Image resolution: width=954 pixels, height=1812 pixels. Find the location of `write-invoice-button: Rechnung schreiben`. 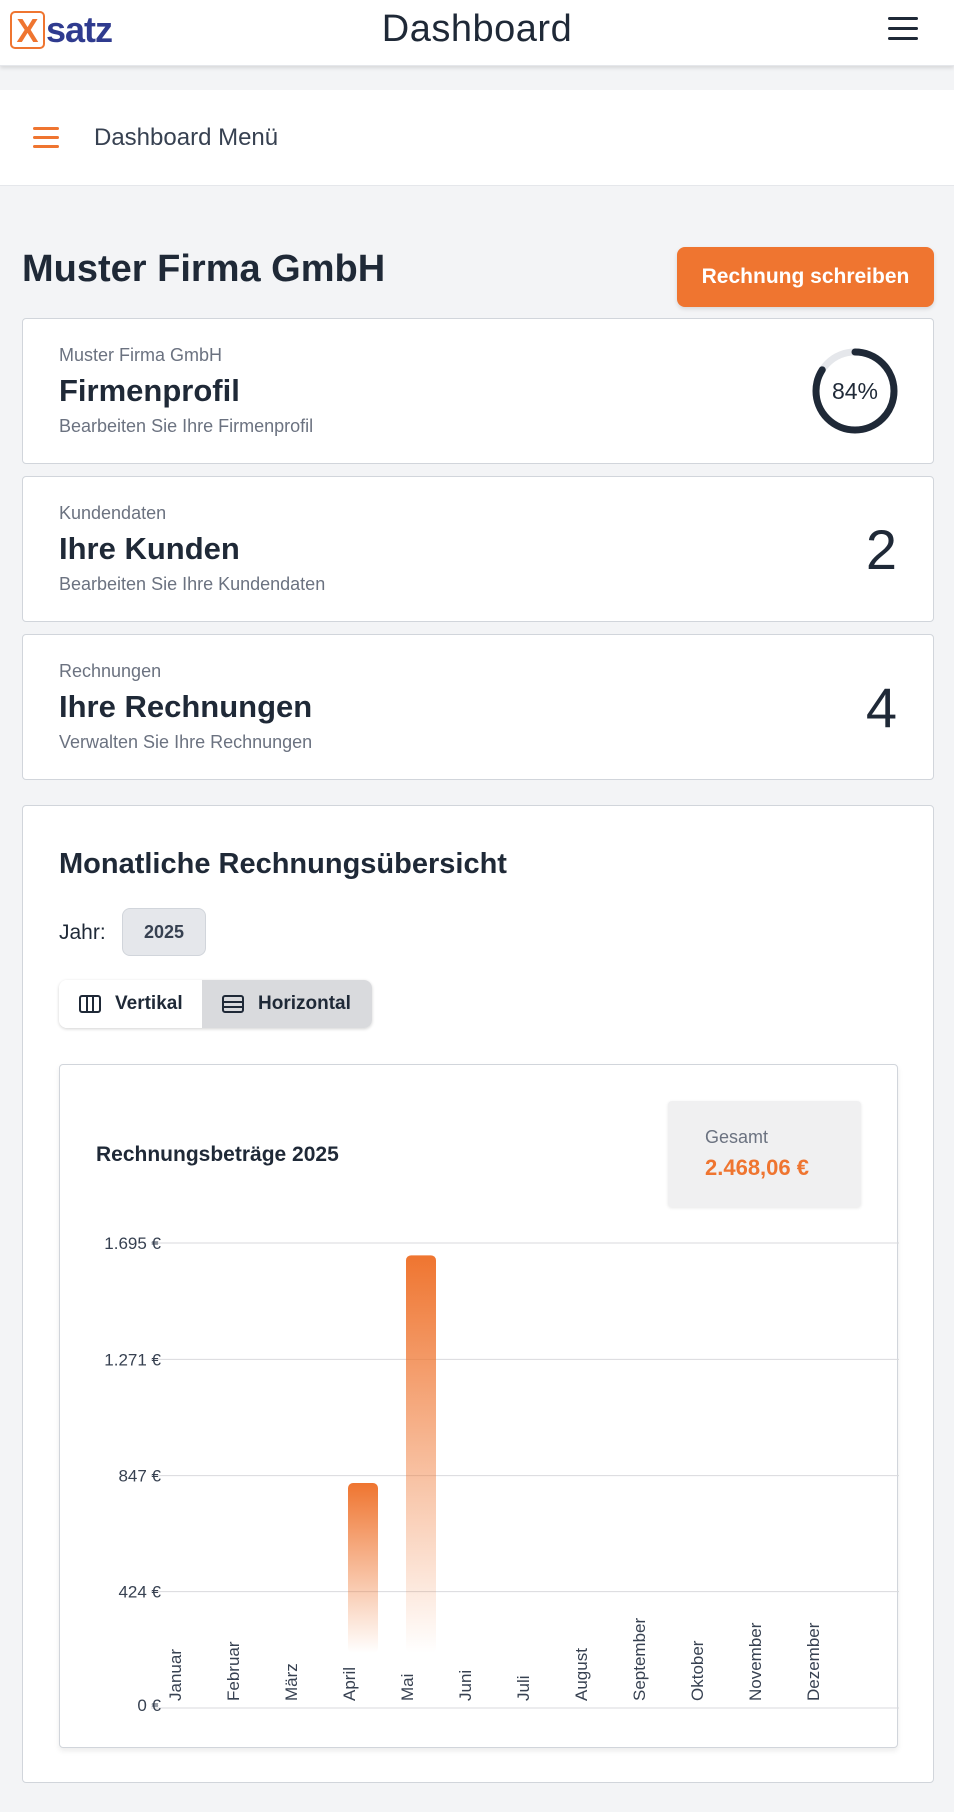

write-invoice-button: Rechnung schreiben is located at coordinates (805, 277).